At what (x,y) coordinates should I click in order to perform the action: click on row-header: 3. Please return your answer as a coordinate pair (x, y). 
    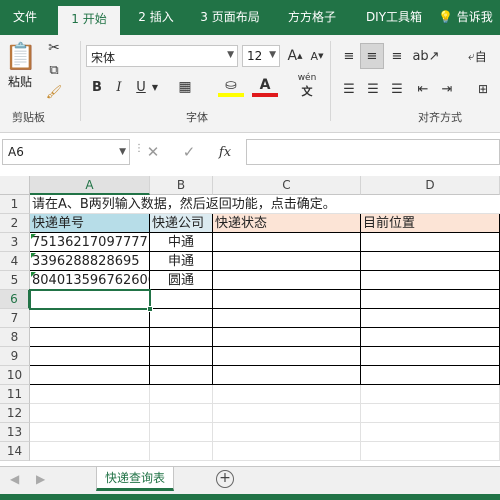
    Looking at the image, I should click on (15, 242).